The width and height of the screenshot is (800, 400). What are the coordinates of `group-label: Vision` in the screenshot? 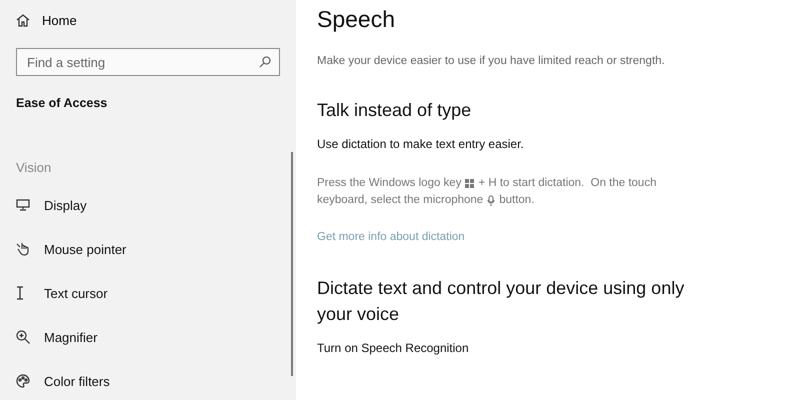 It's located at (34, 167).